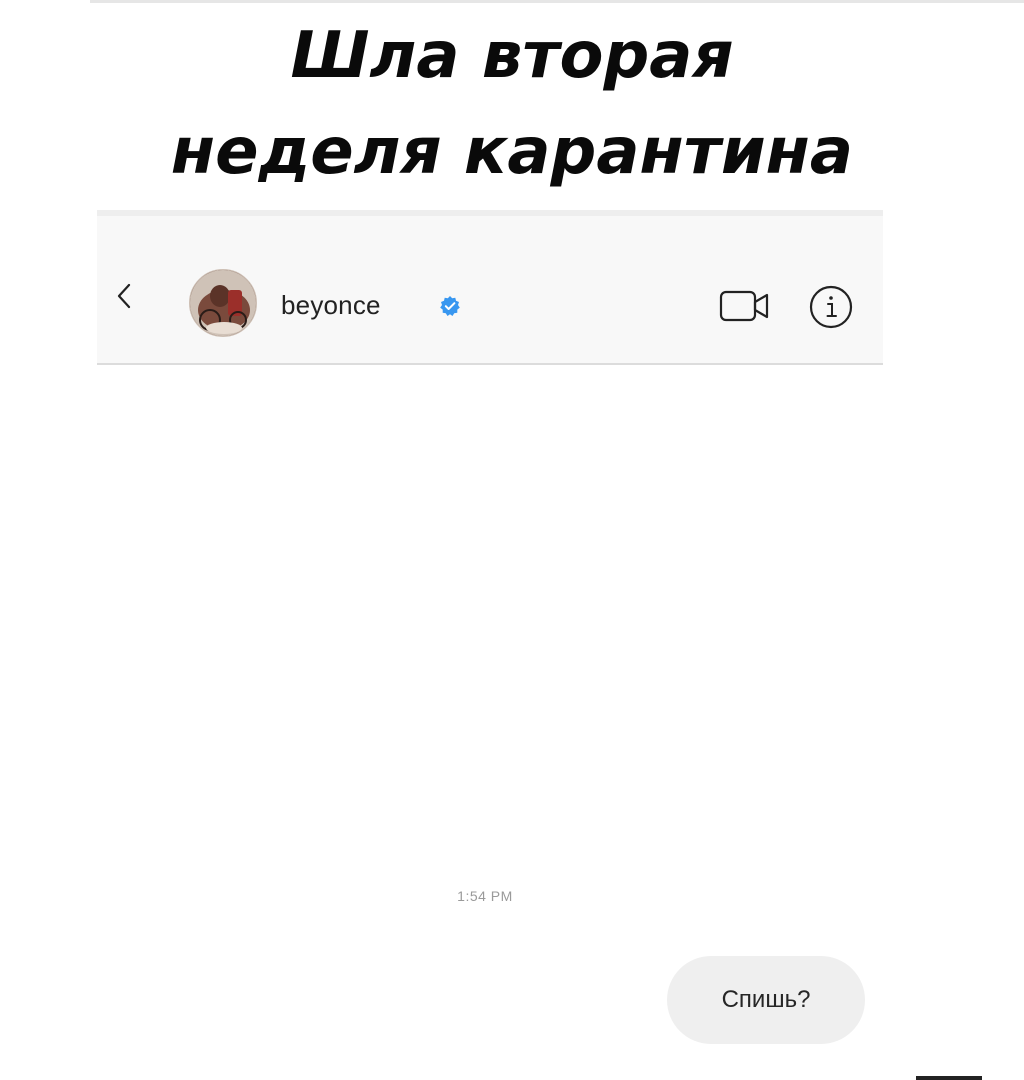 This screenshot has height=1080, width=1024. I want to click on avatar, so click(223, 303).